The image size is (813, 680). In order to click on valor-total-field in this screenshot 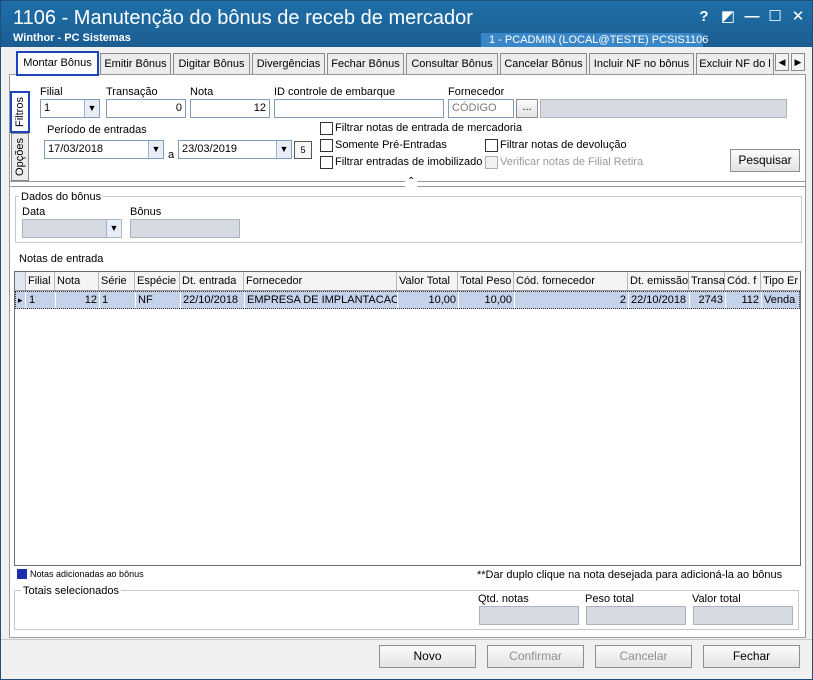, I will do `click(743, 615)`.